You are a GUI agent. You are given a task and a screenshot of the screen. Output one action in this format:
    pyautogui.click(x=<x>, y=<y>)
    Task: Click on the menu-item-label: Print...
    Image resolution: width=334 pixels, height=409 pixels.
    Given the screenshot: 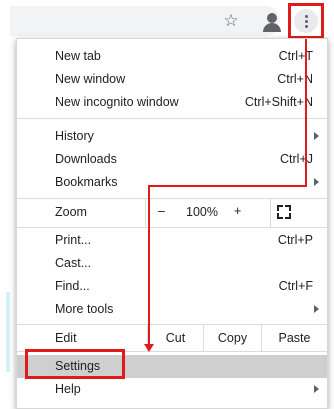 What is the action you would take?
    pyautogui.click(x=73, y=240)
    